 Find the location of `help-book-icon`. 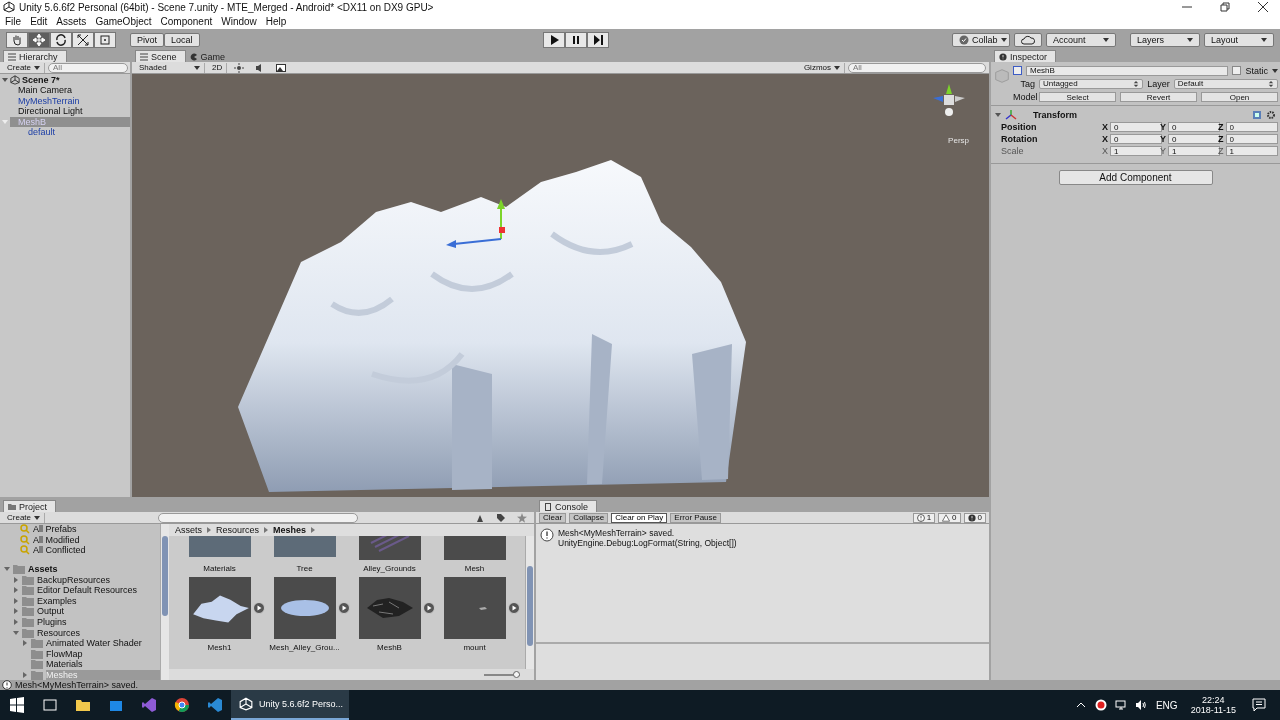

help-book-icon is located at coordinates (1257, 115).